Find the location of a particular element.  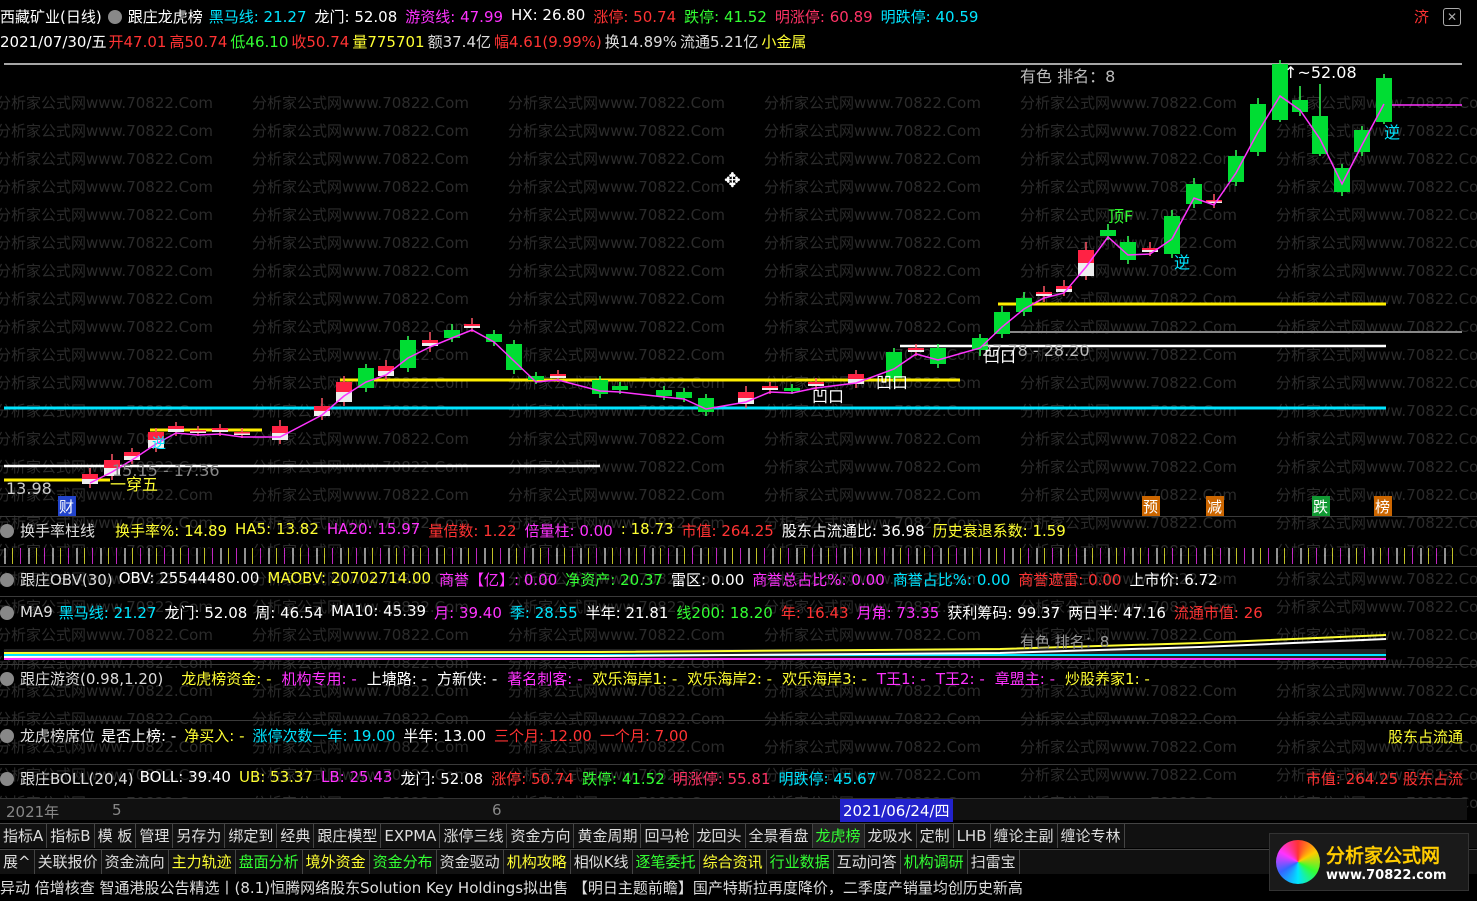

signal-yu: 预 is located at coordinates (1150, 507).